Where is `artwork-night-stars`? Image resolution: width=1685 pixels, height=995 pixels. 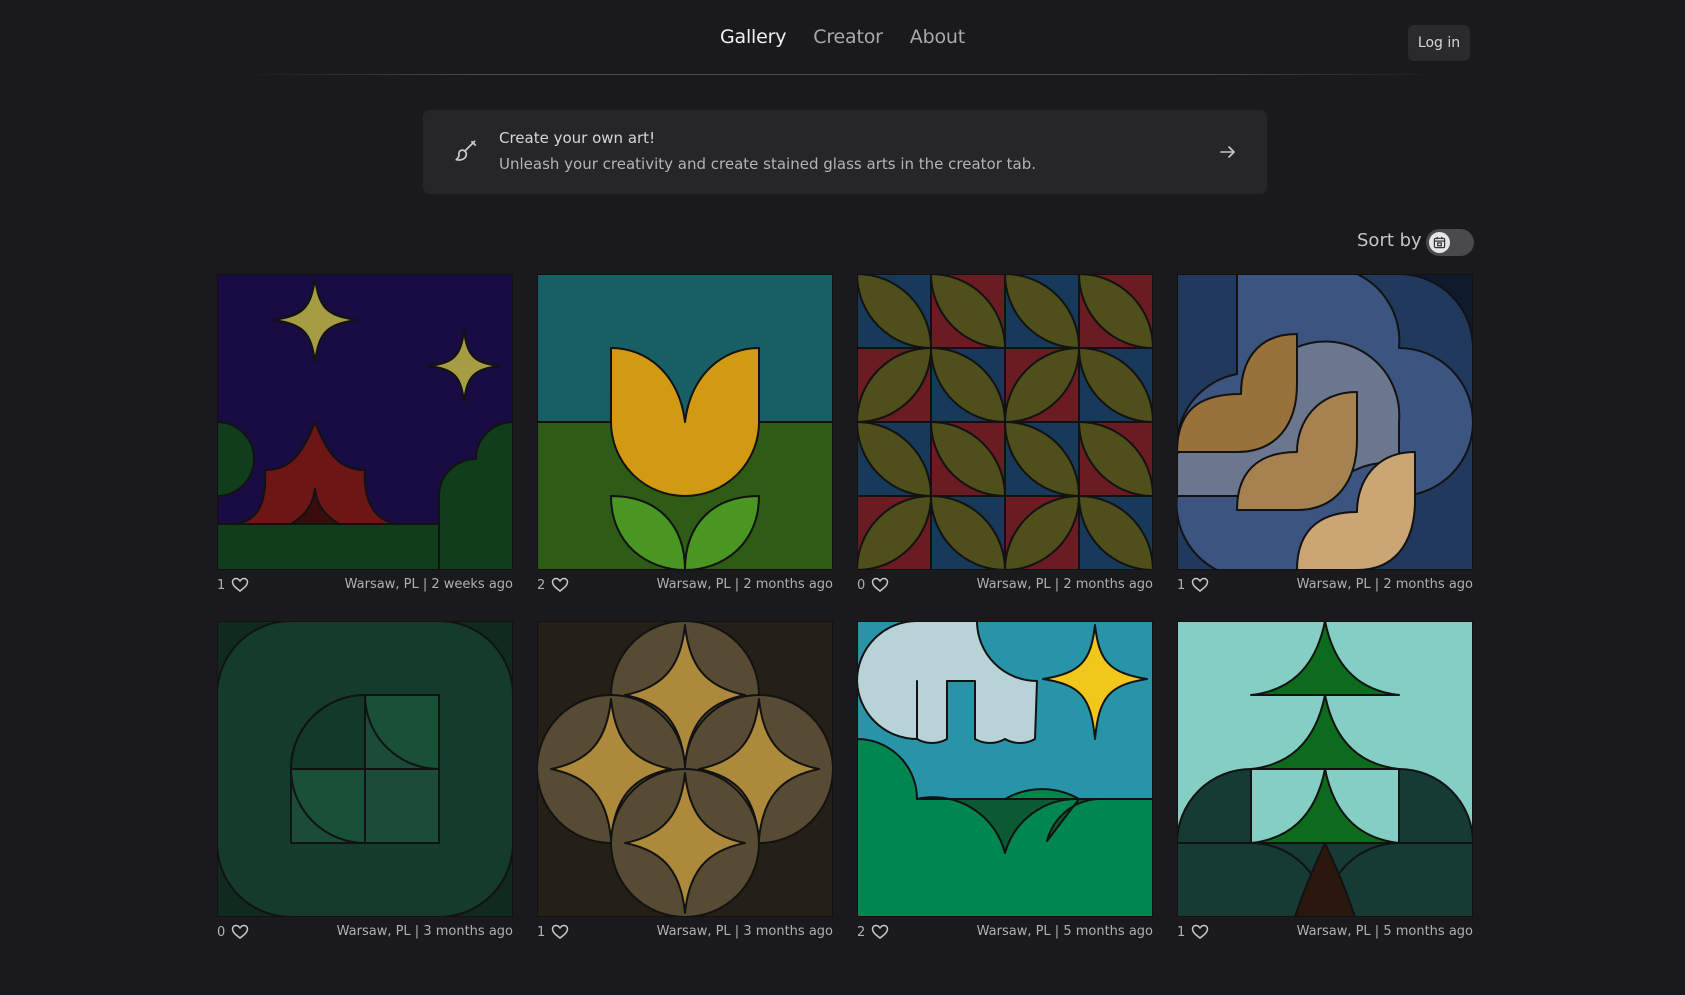
artwork-night-stars is located at coordinates (365, 422).